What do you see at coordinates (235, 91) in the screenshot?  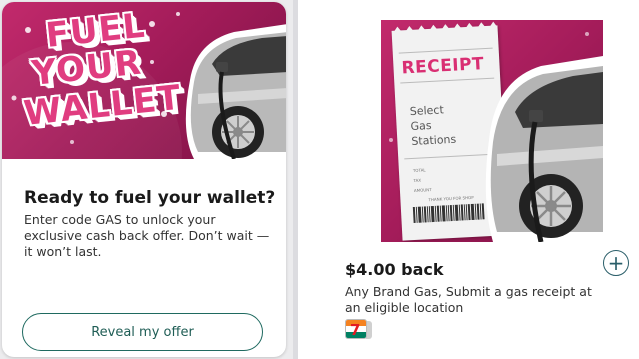 I see `car-charging-illustration` at bounding box center [235, 91].